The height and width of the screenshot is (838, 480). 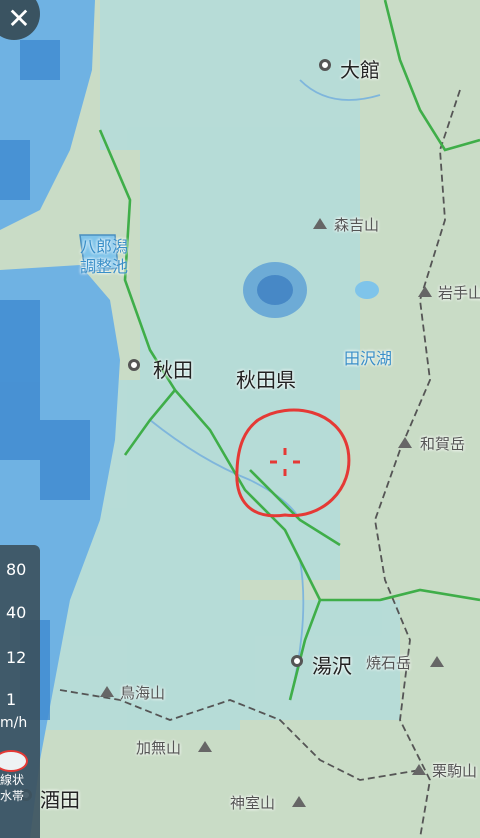 What do you see at coordinates (16, 612) in the screenshot?
I see `legend-value-40: 40` at bounding box center [16, 612].